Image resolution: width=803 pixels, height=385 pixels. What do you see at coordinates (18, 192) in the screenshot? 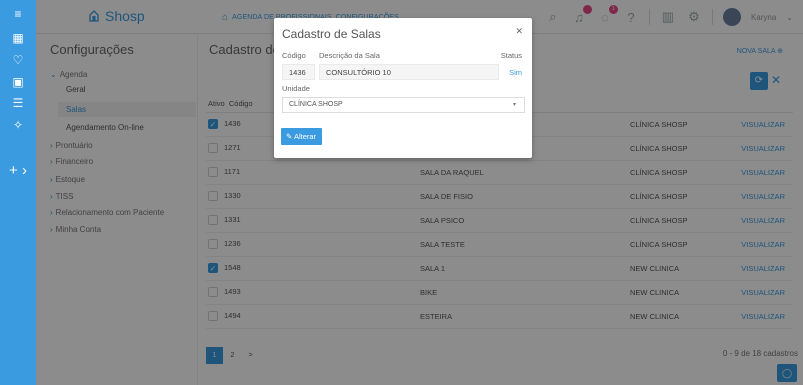
I see `icon-rail: ≡ ▦ ♡ ▣ ☰ ✧ + ›` at bounding box center [18, 192].